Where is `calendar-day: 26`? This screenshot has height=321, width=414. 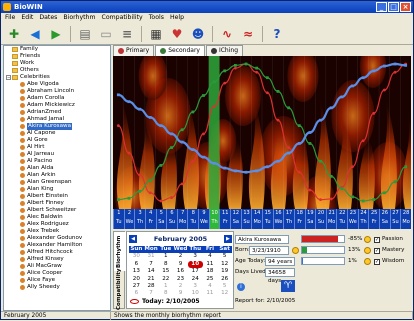
calendar-day: 26 is located at coordinates (224, 279).